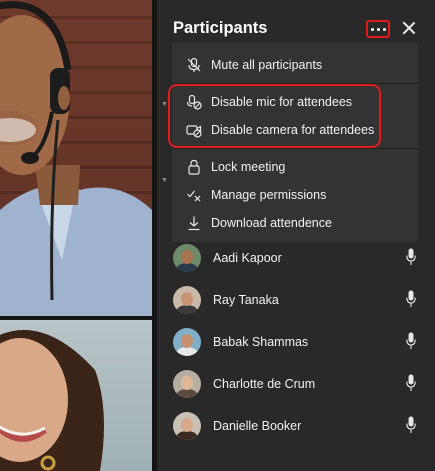 Image resolution: width=435 pixels, height=471 pixels. I want to click on participant-row: Charlotte de Crum, so click(304, 386).